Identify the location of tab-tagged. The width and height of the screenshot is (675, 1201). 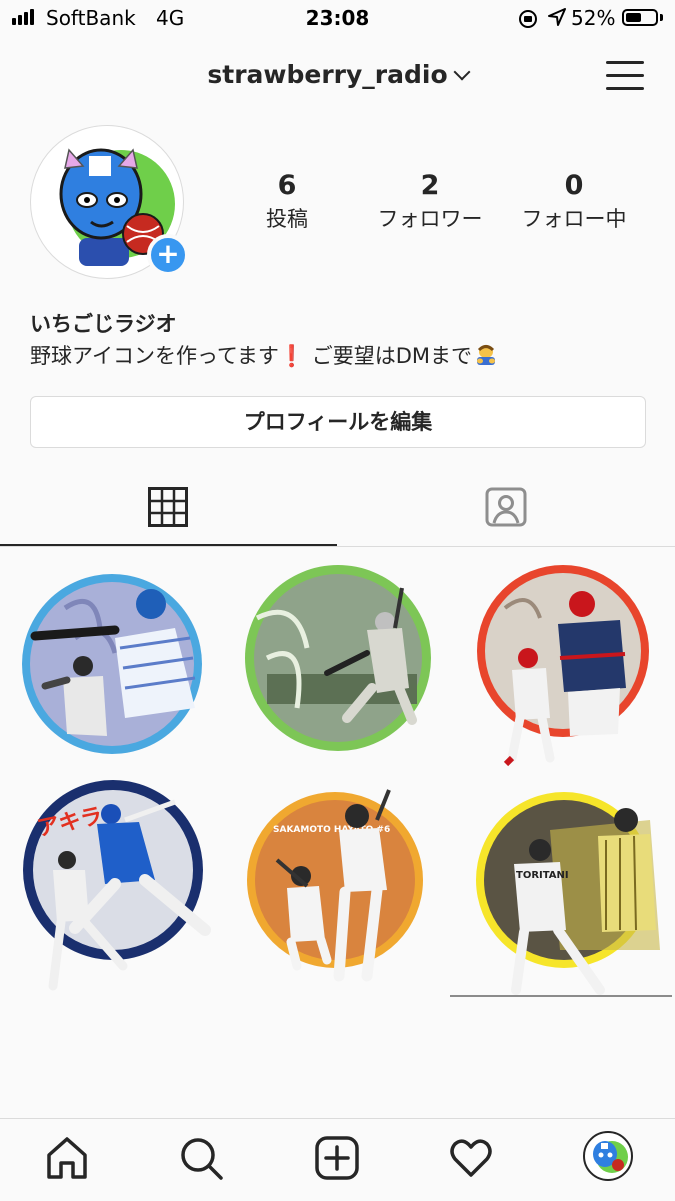
(505, 508).